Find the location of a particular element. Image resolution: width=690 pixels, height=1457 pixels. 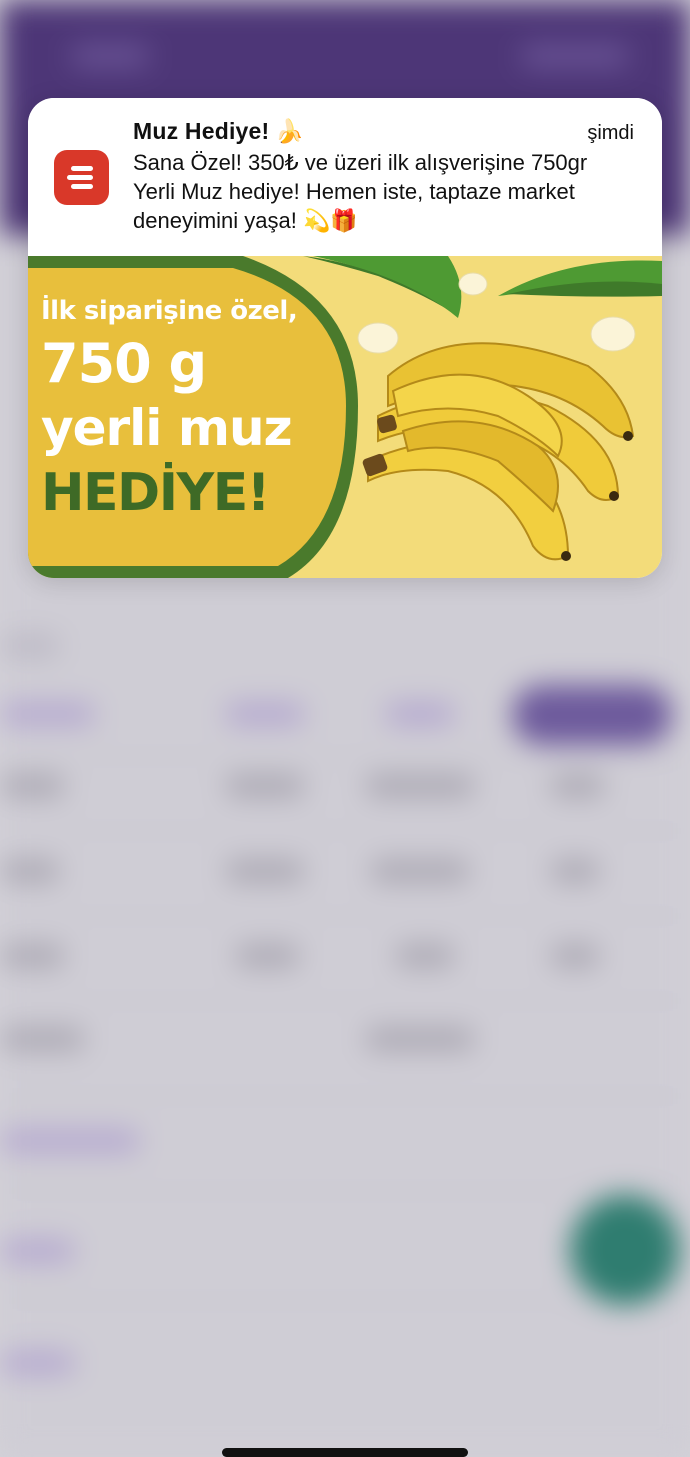

notification-time: şimdi is located at coordinates (610, 133).